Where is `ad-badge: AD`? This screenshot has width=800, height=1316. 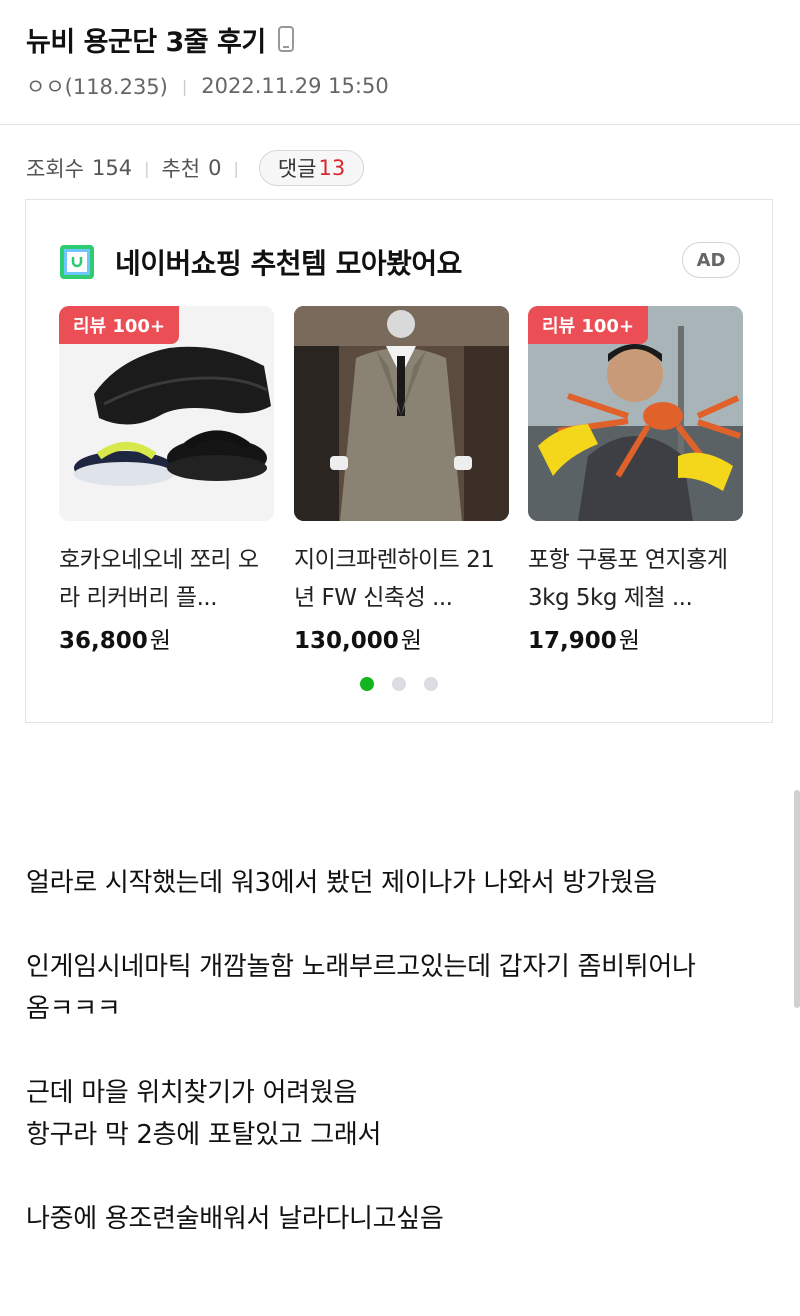 ad-badge: AD is located at coordinates (711, 260).